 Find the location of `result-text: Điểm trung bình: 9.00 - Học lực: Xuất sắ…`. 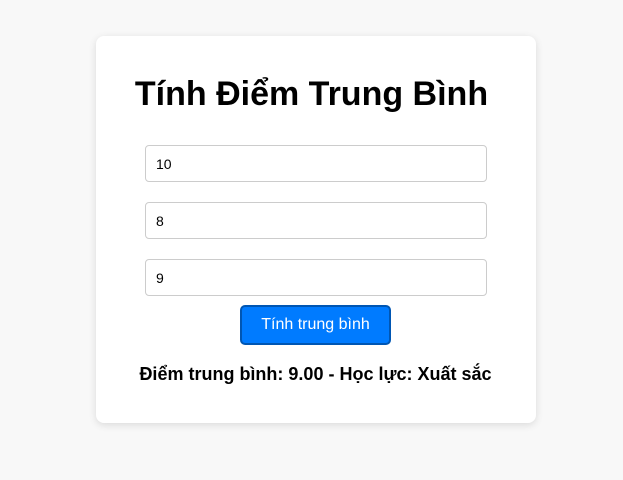

result-text: Điểm trung bình: 9.00 - Học lực: Xuất sắ… is located at coordinates (315, 374).